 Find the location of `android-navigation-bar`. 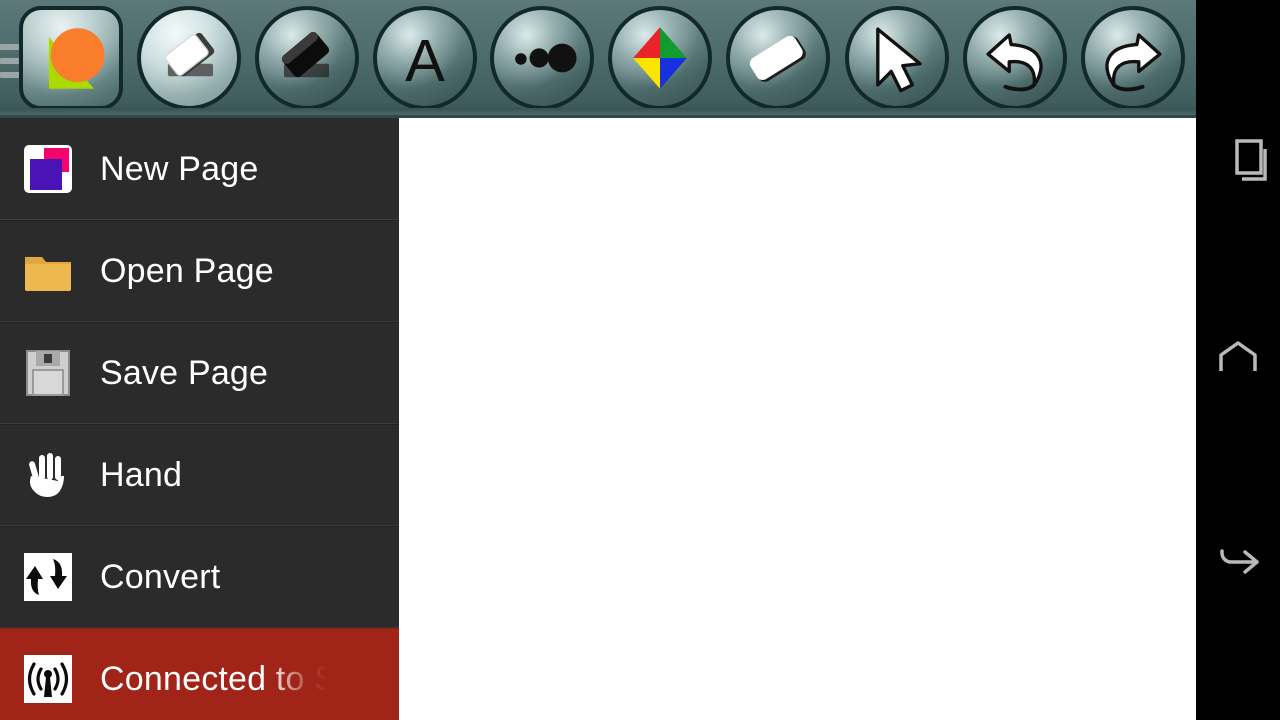

android-navigation-bar is located at coordinates (1238, 360).